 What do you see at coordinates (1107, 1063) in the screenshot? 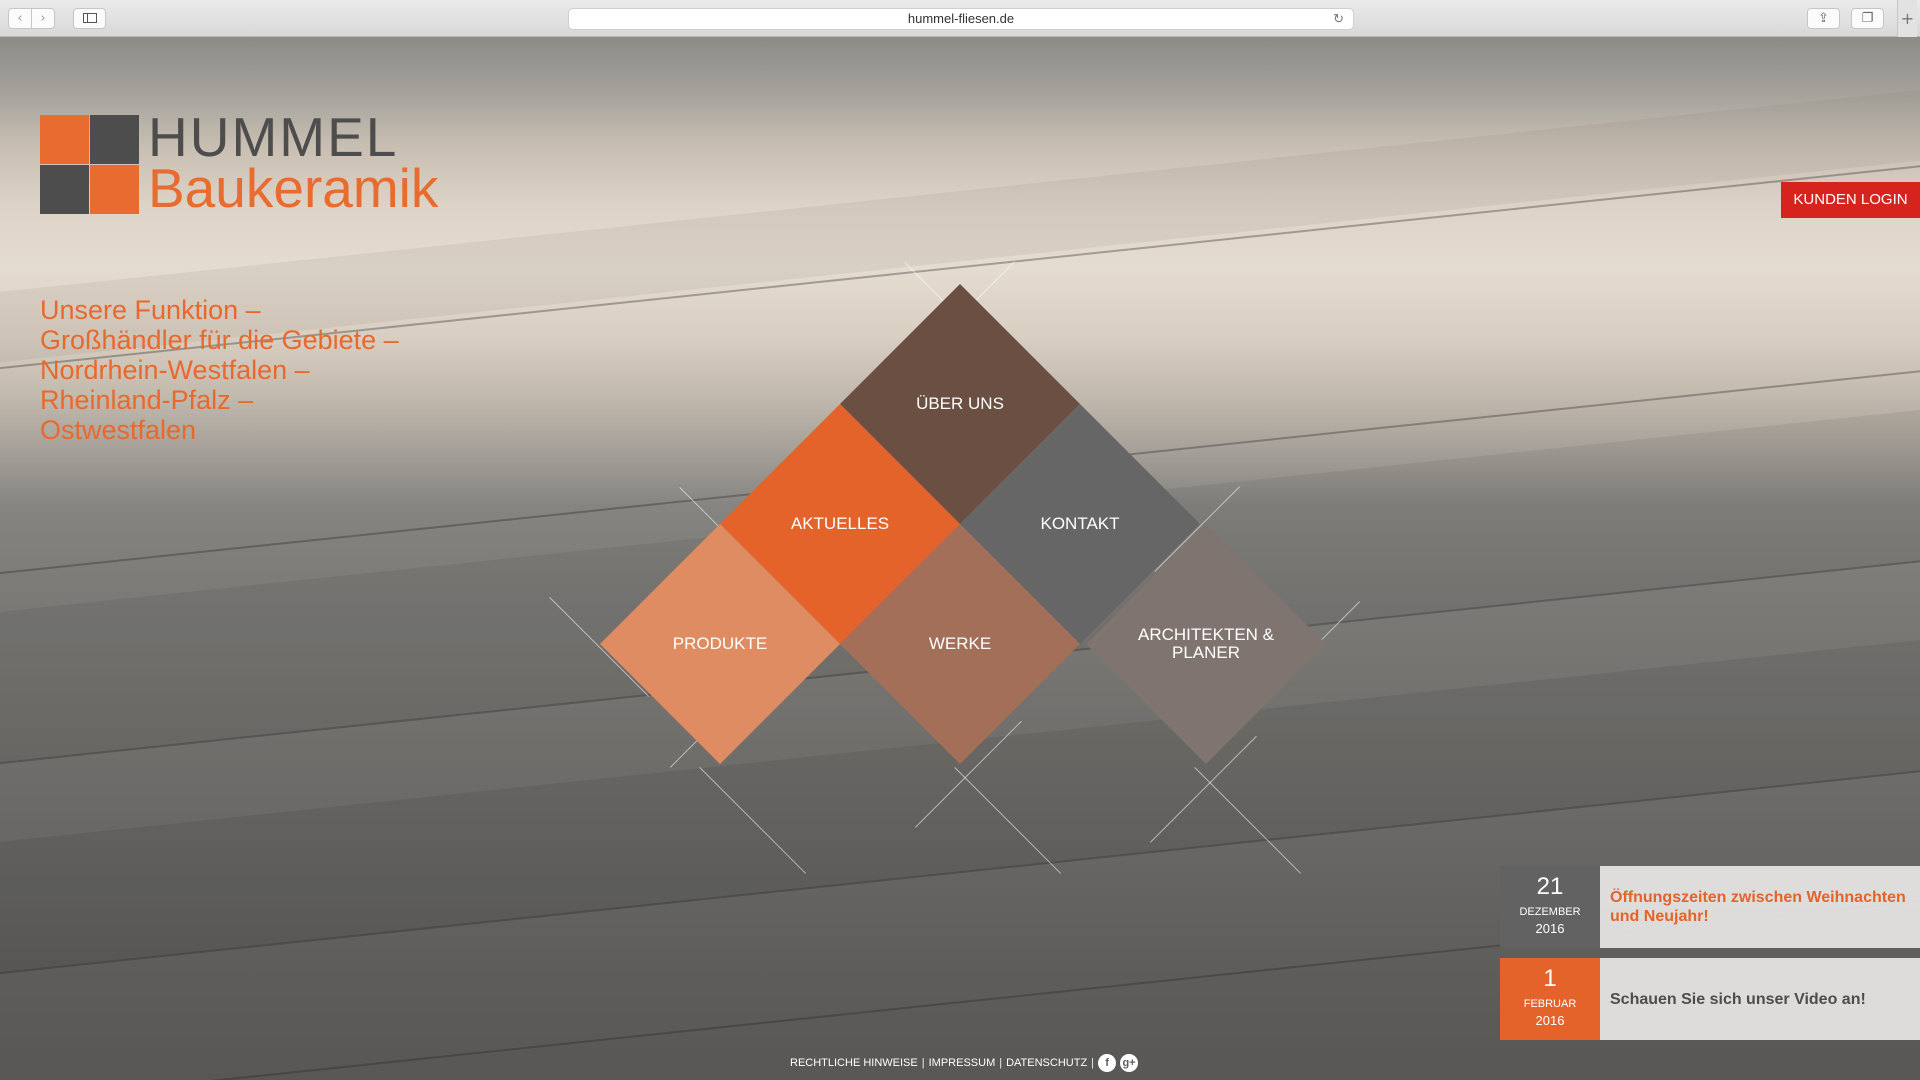
I see `facebook-icon: f` at bounding box center [1107, 1063].